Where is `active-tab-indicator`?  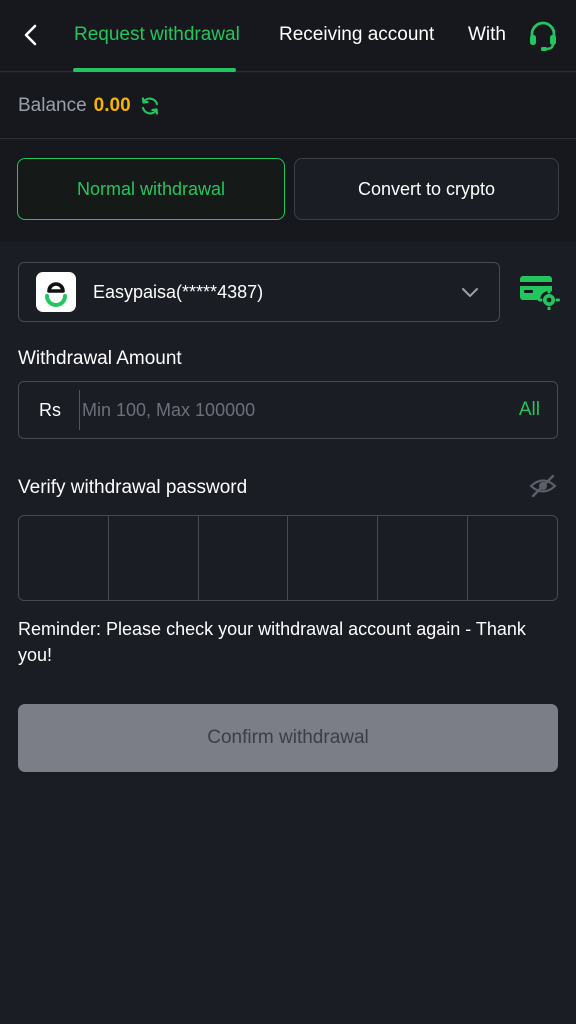 active-tab-indicator is located at coordinates (154, 70).